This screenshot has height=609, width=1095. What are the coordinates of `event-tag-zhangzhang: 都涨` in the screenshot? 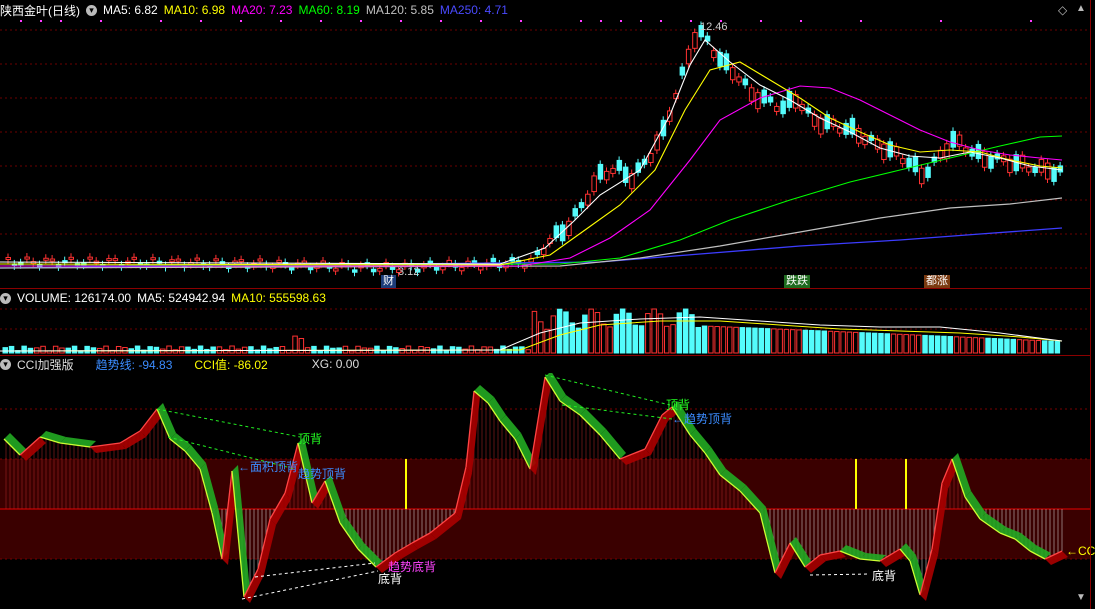 It's located at (937, 281).